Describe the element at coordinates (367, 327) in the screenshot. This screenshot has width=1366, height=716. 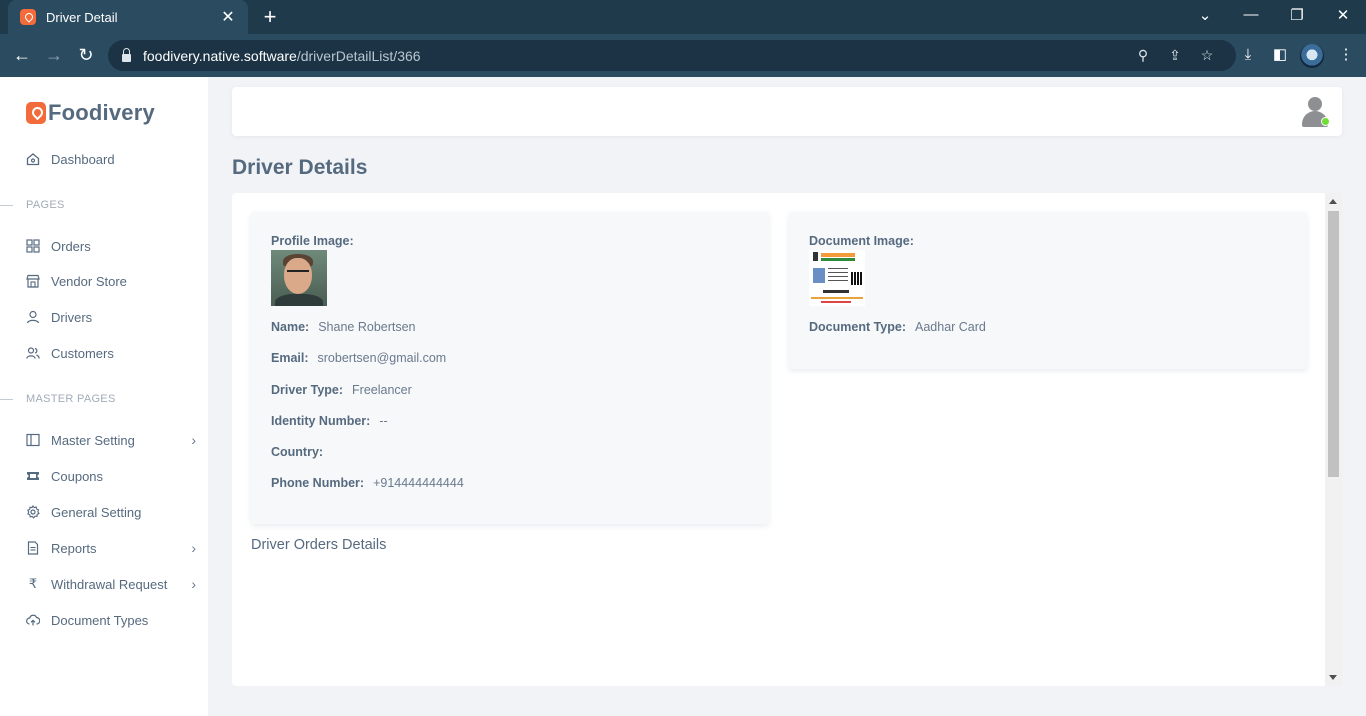
I see `driver-name: Shane Robertsen` at that location.